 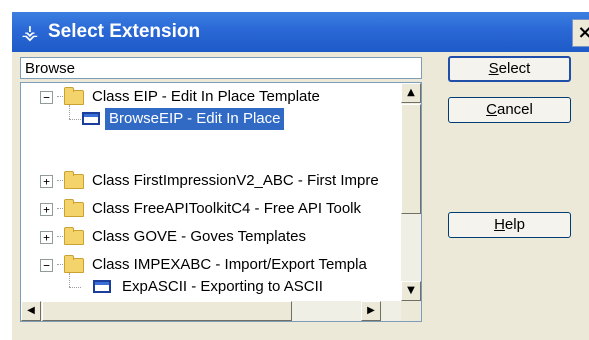 I want to click on horizontal-scroll-thumb, so click(x=167, y=311).